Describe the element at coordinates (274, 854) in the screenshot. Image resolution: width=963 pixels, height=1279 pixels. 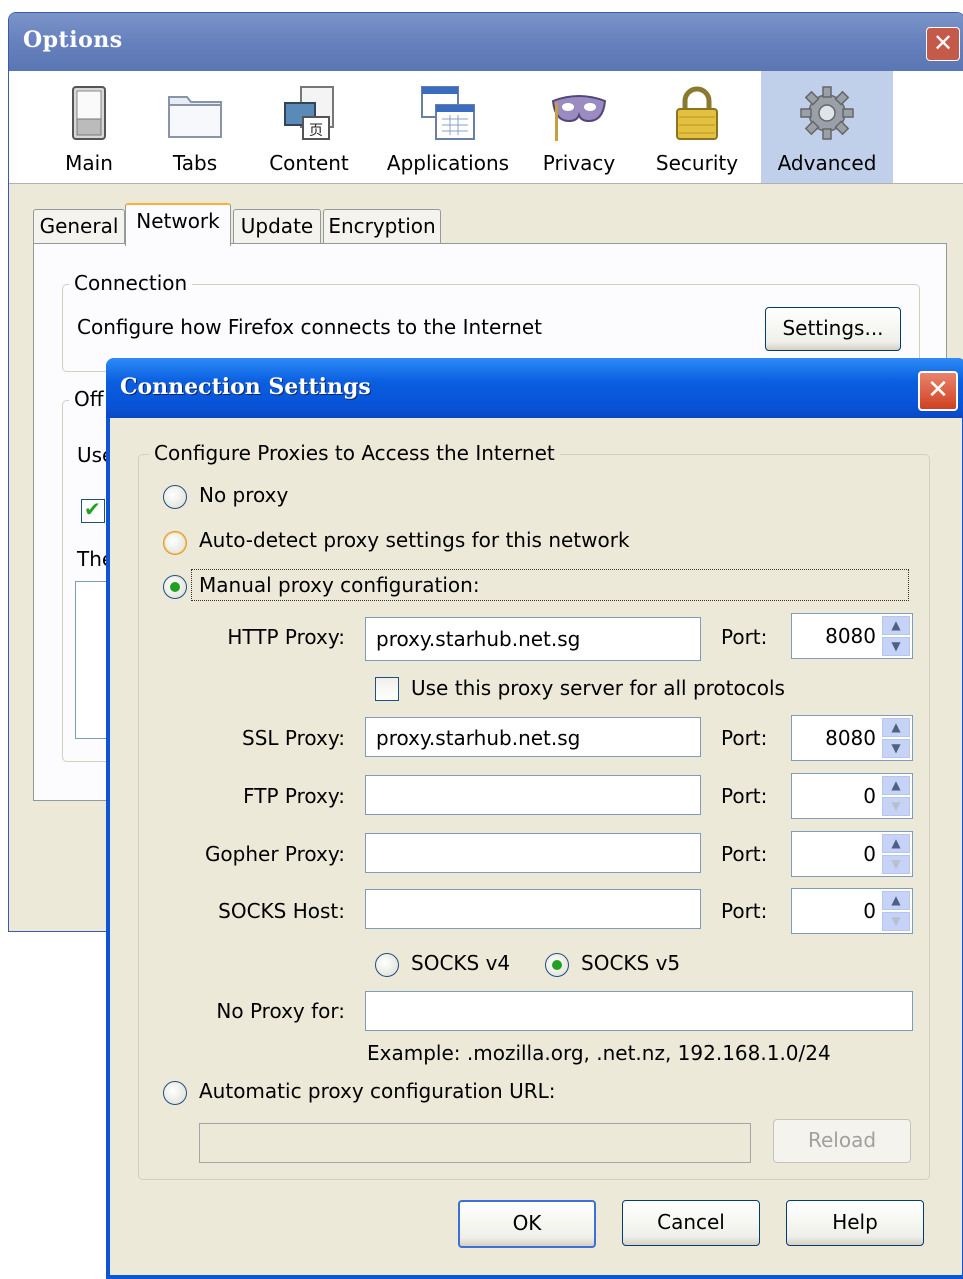
I see `gopher-proxy-label: Gopher Proxy:` at that location.